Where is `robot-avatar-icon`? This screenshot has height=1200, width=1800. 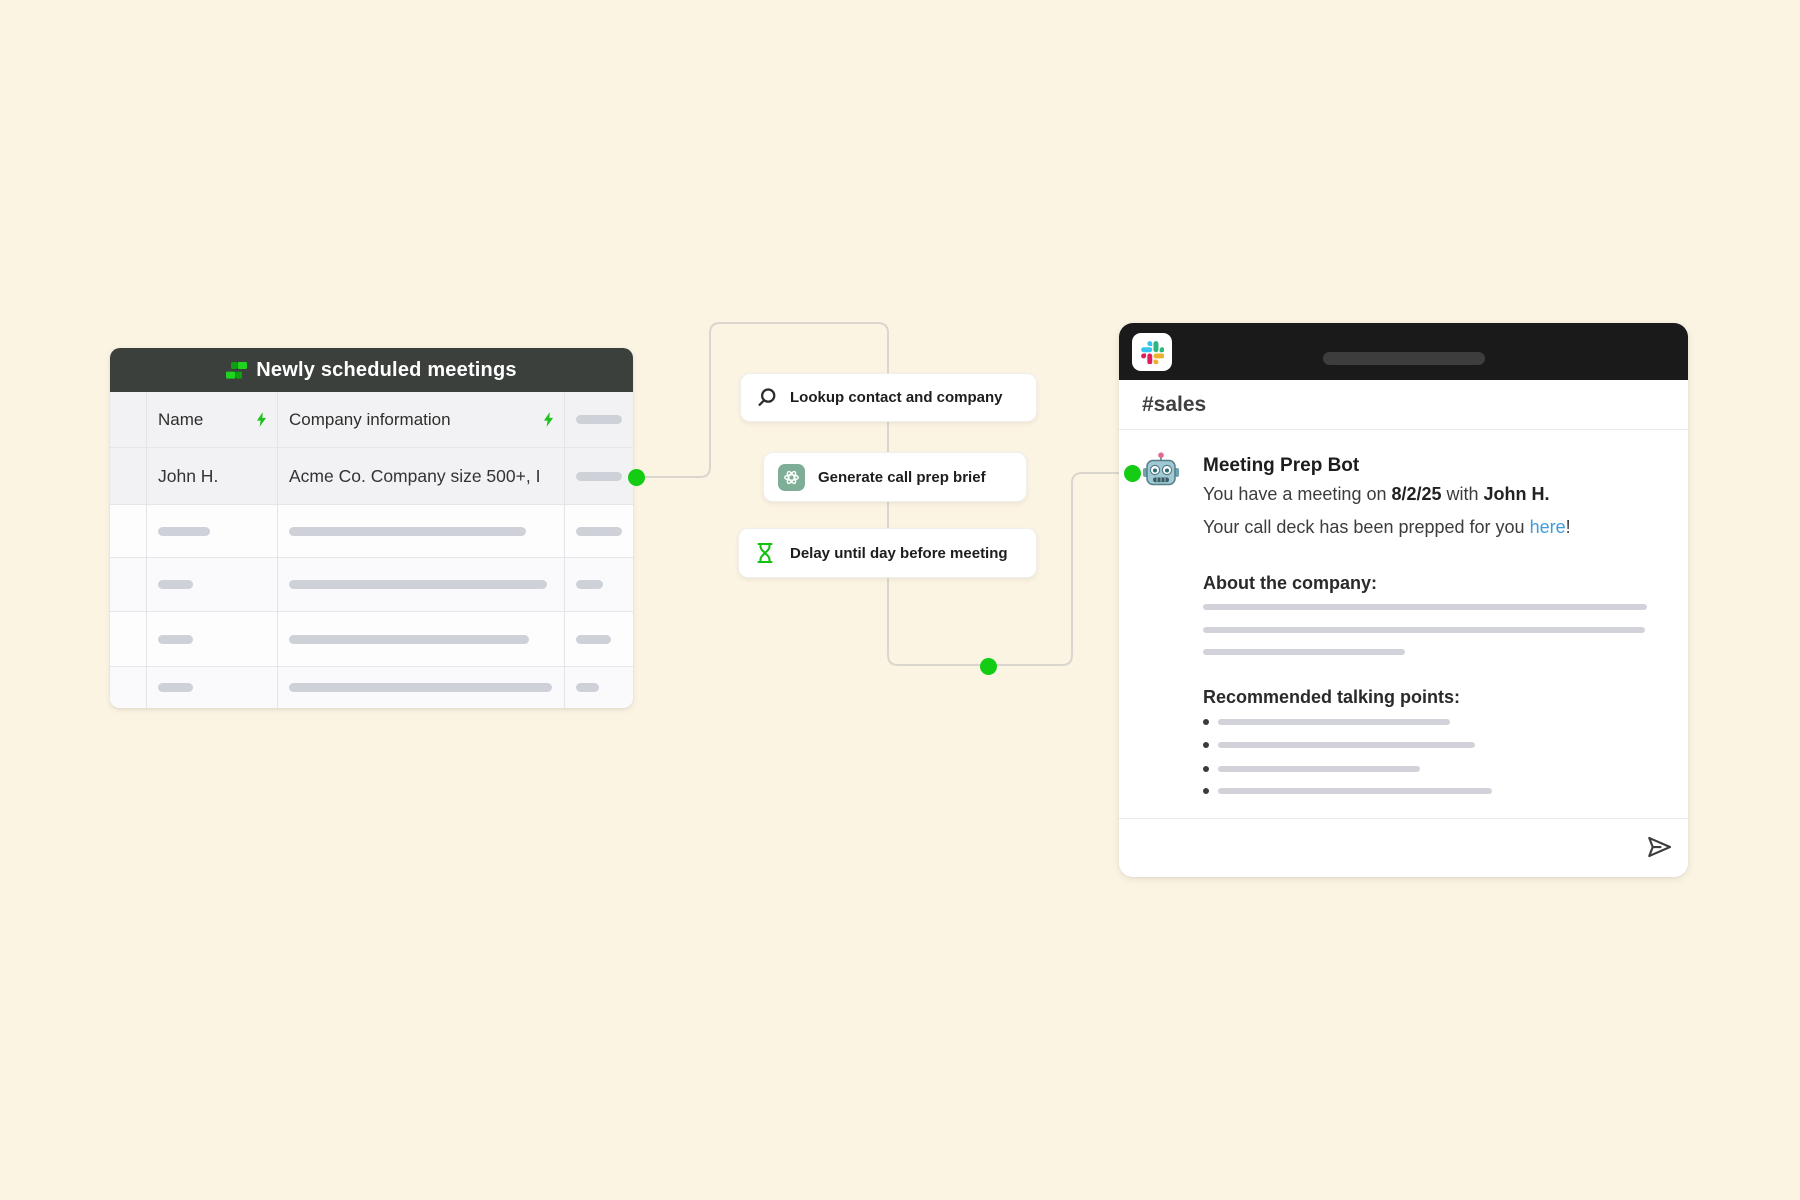
robot-avatar-icon is located at coordinates (1161, 470).